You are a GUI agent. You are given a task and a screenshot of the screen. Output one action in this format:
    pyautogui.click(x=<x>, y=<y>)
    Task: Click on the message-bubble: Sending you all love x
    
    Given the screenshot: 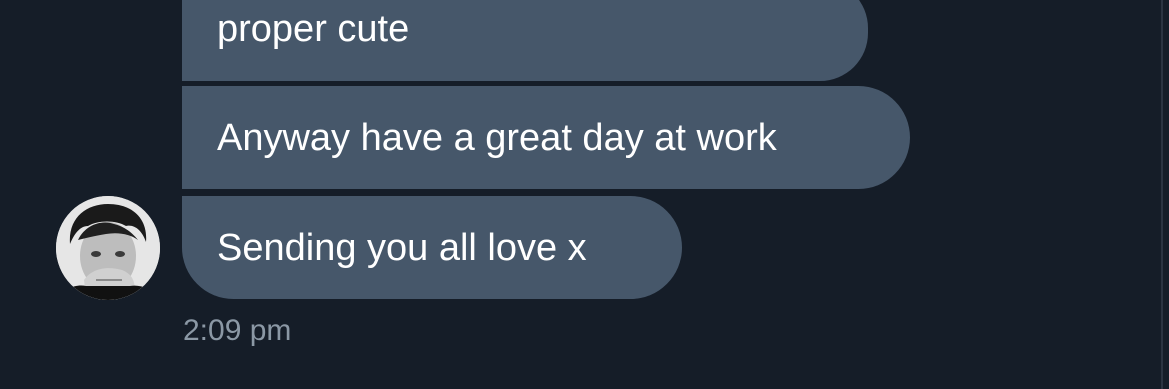 What is the action you would take?
    pyautogui.click(x=432, y=247)
    